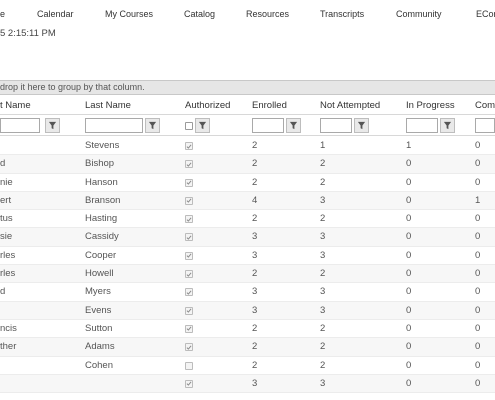 Image resolution: width=495 pixels, height=400 pixels. Describe the element at coordinates (255, 328) in the screenshot. I see `cell-enrolled: 2` at that location.